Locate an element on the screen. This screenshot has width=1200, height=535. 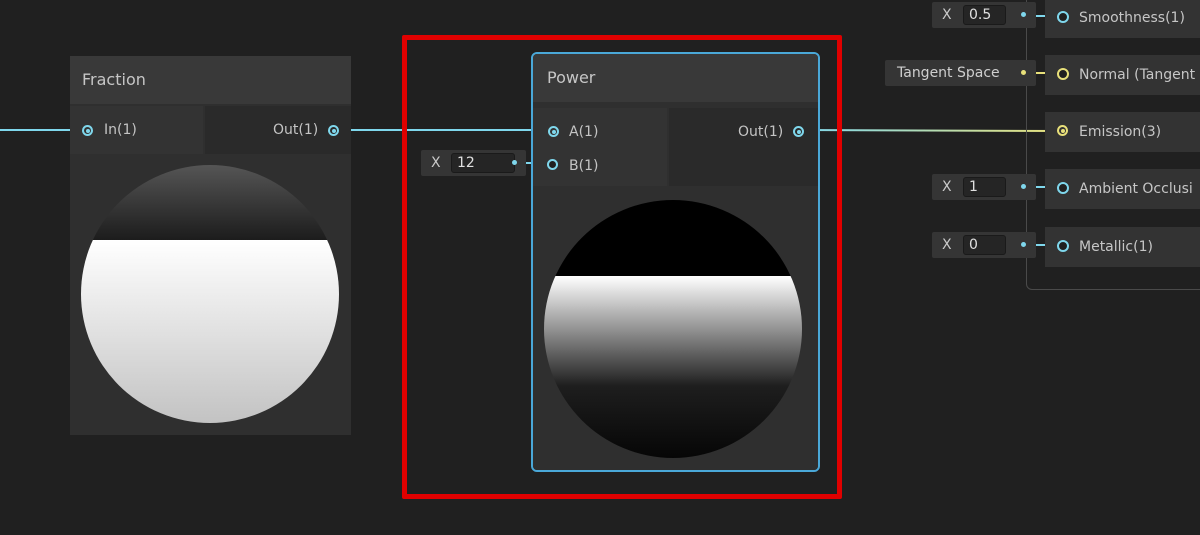
fraction-node-title: Fraction is located at coordinates (210, 80).